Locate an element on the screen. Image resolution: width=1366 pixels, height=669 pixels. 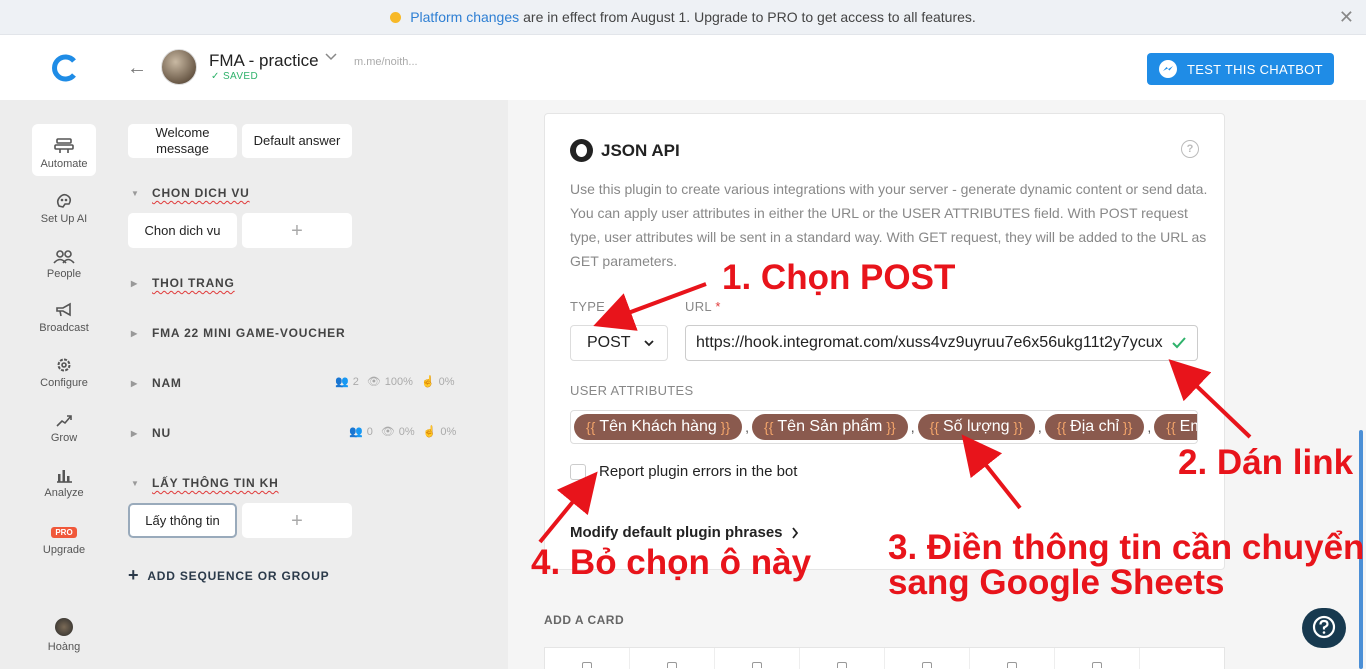
block-default-answer: Default answer is located at coordinates (297, 141).